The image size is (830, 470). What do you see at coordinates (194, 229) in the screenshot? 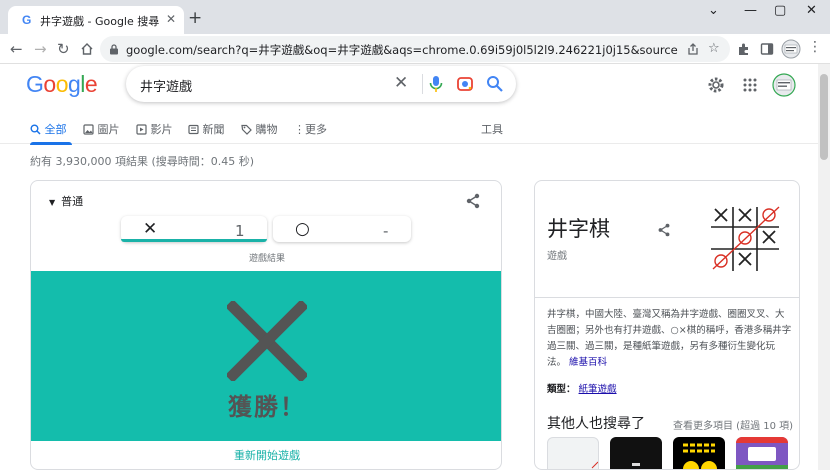
I see `player-x-score: ✕ 1` at bounding box center [194, 229].